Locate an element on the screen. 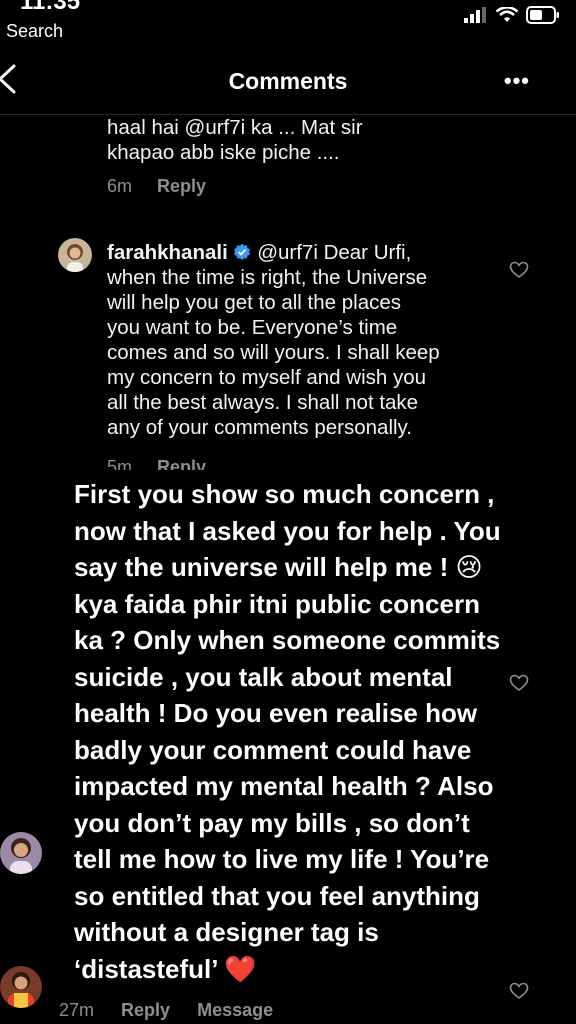 This screenshot has width=576, height=1024. overlay-line: First you show so much concern , is located at coordinates (284, 494).